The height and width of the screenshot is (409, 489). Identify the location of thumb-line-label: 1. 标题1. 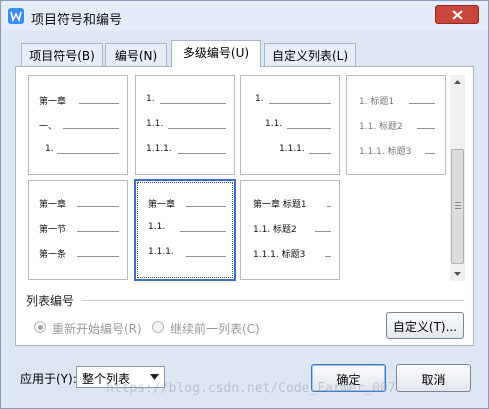
(377, 102).